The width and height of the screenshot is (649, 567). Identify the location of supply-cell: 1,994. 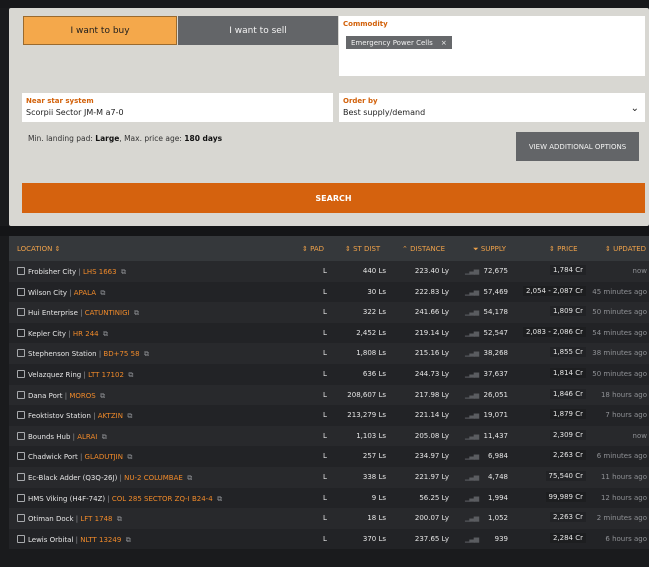
(497, 497).